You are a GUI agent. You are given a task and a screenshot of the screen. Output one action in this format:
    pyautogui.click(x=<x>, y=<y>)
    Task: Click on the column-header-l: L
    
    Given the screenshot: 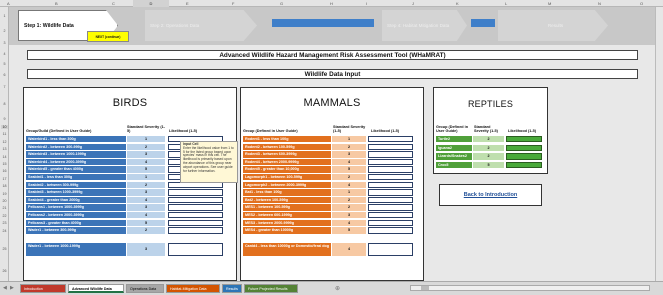 What is the action you would take?
    pyautogui.click(x=506, y=3)
    